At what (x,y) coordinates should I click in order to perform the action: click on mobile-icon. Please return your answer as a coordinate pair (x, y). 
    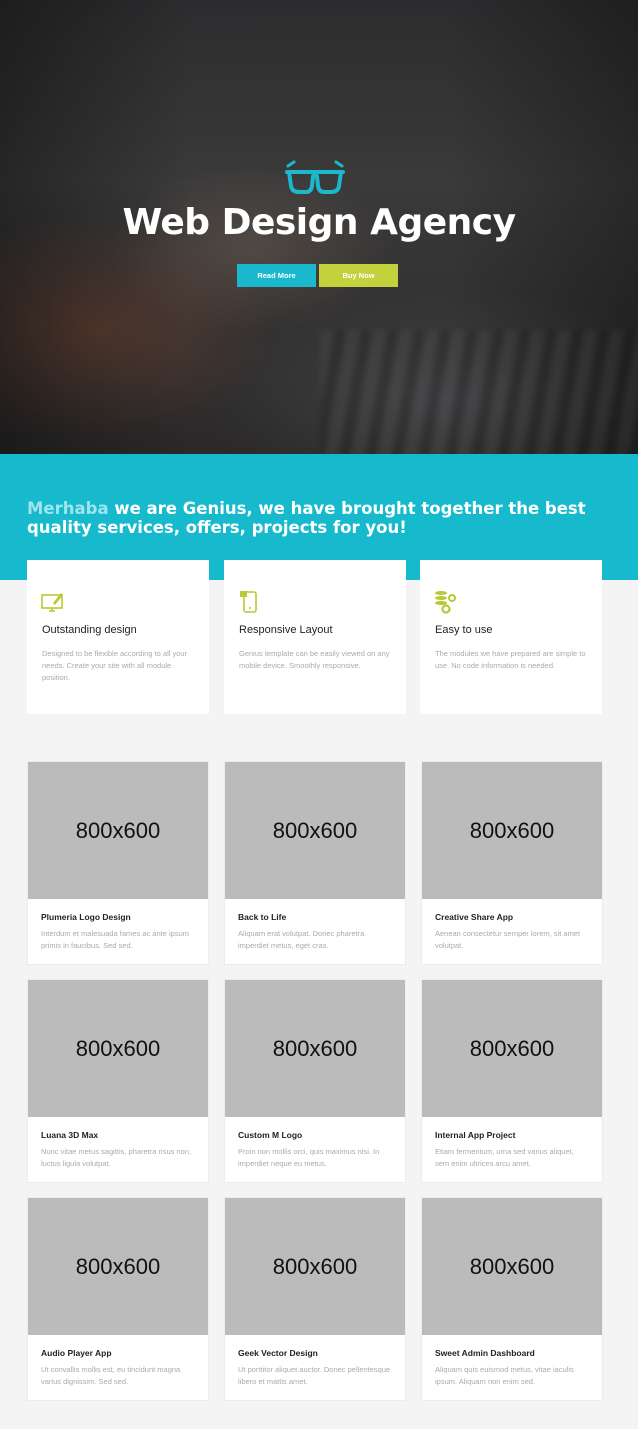
    Looking at the image, I should click on (248, 602).